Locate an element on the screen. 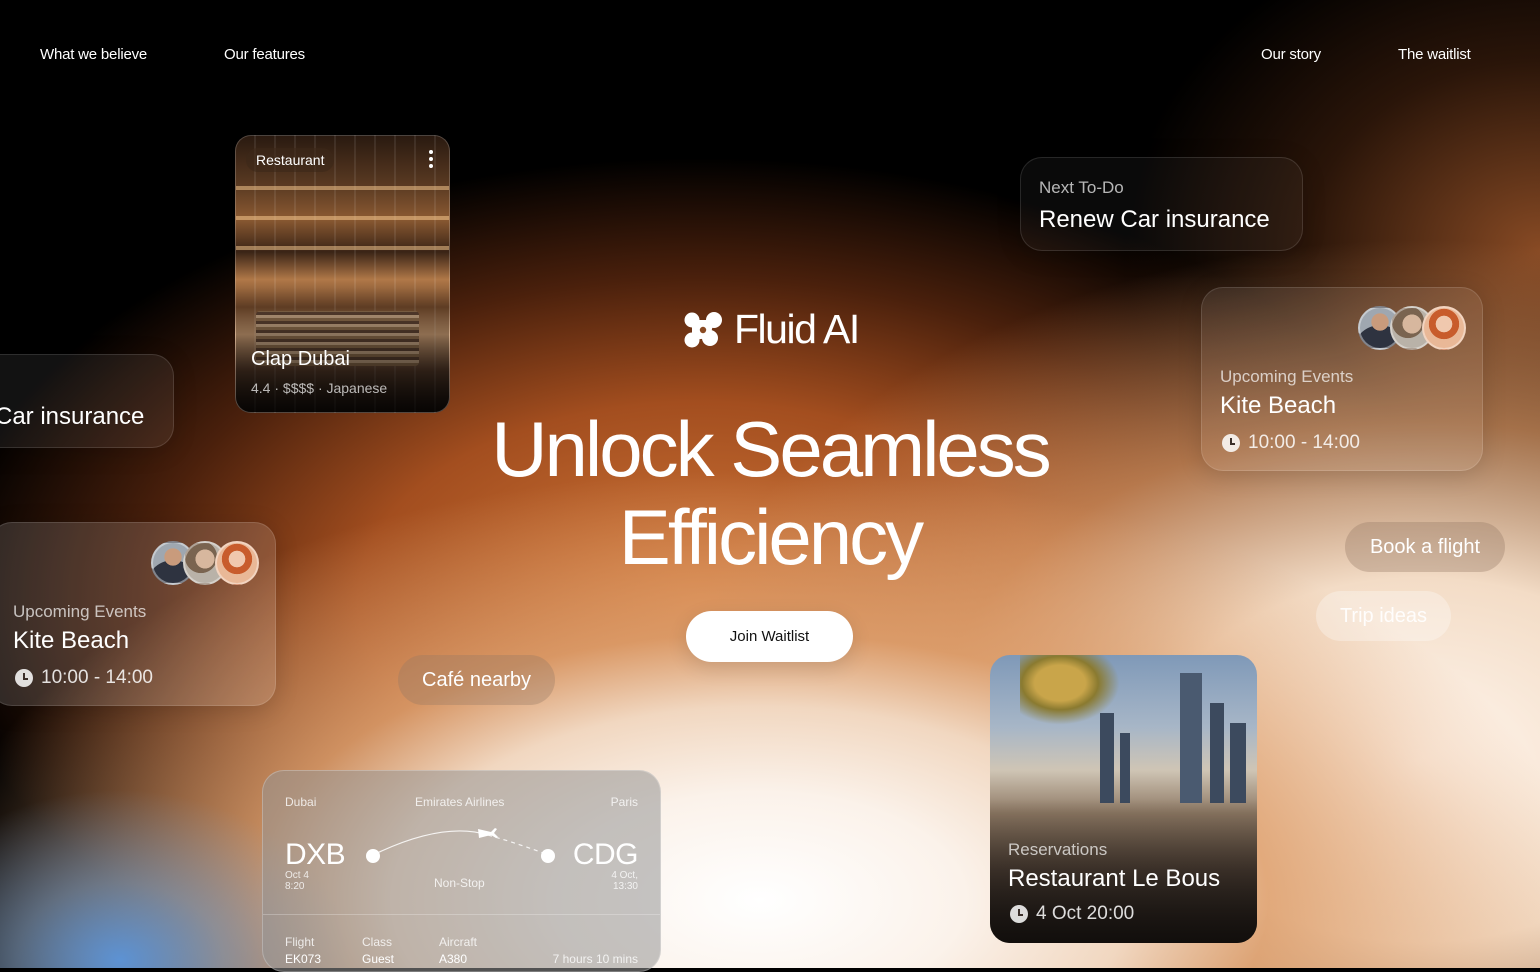 The height and width of the screenshot is (972, 1540). flight-duration: 7 hours 10 mins is located at coordinates (595, 959).